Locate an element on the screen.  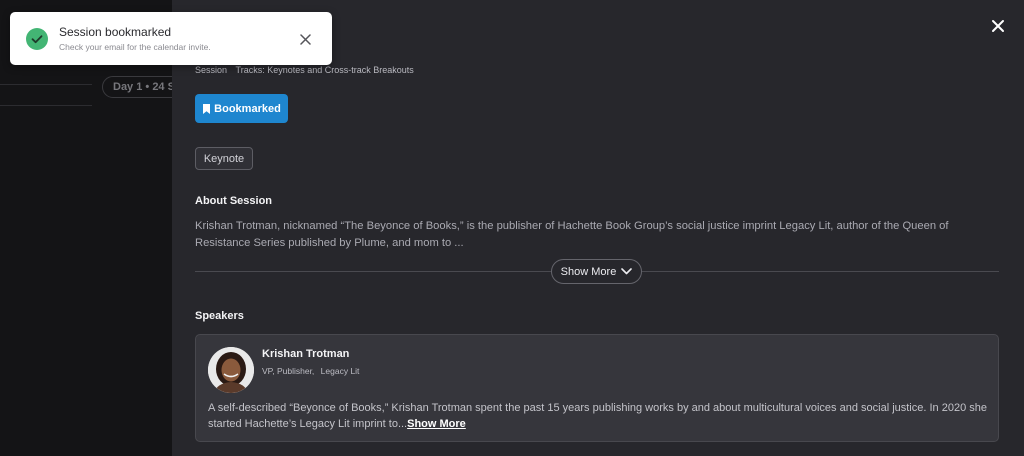
session-type: Session is located at coordinates (211, 70).